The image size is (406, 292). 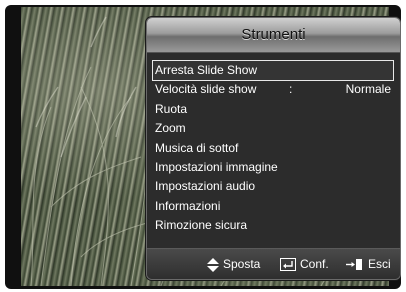 I want to click on menu-item-sound-settings: Impostazioni audio, so click(x=273, y=186).